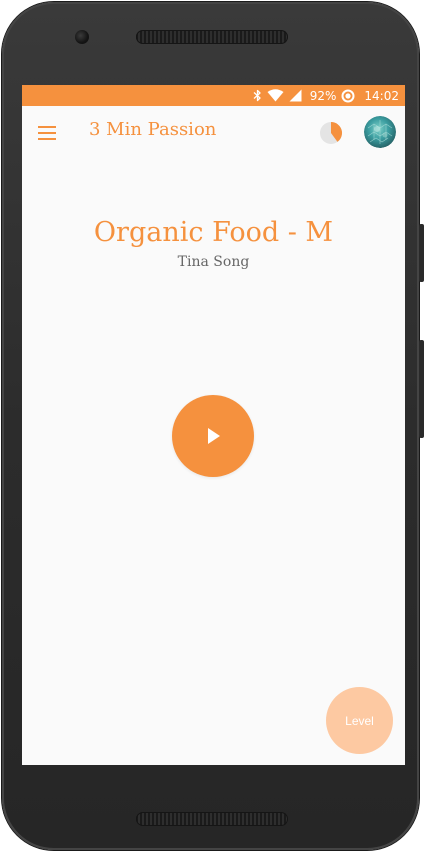  Describe the element at coordinates (212, 37) in the screenshot. I see `top-speaker` at that location.